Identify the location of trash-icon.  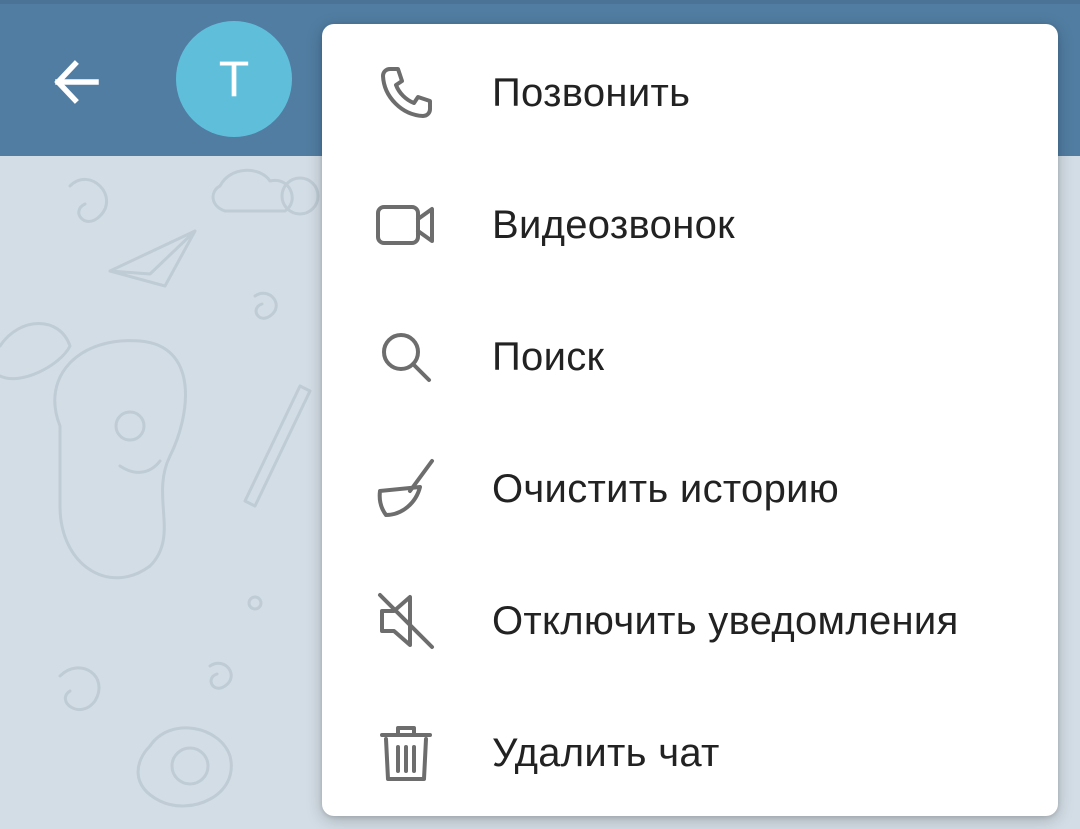
(406, 753).